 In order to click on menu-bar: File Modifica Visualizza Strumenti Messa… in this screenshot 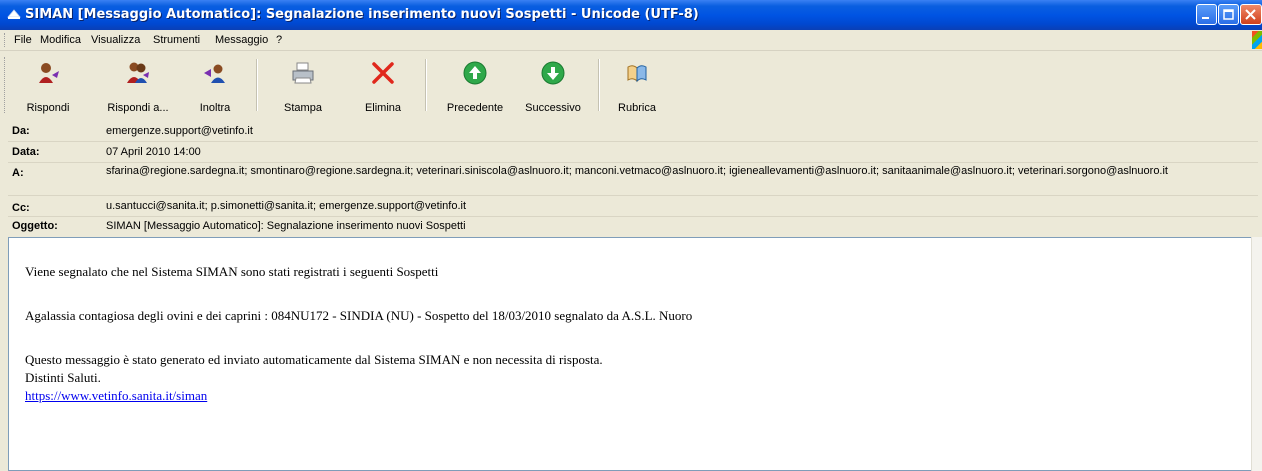, I will do `click(631, 40)`.